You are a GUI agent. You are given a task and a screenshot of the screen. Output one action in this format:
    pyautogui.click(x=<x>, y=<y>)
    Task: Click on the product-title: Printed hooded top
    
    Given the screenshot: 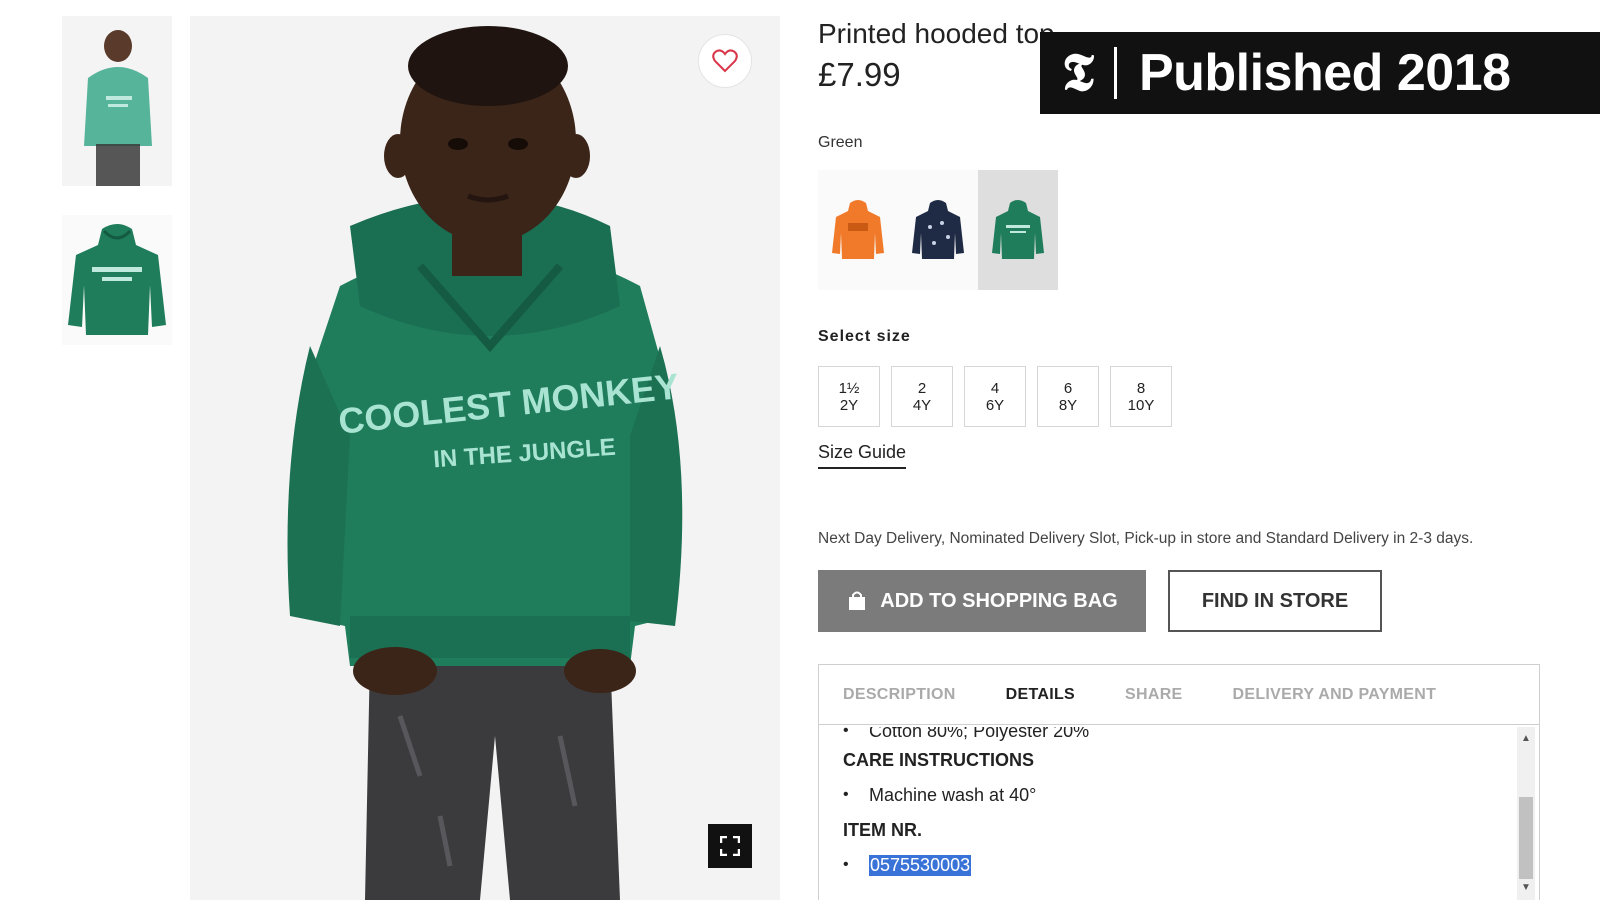 What is the action you would take?
    pyautogui.click(x=936, y=33)
    